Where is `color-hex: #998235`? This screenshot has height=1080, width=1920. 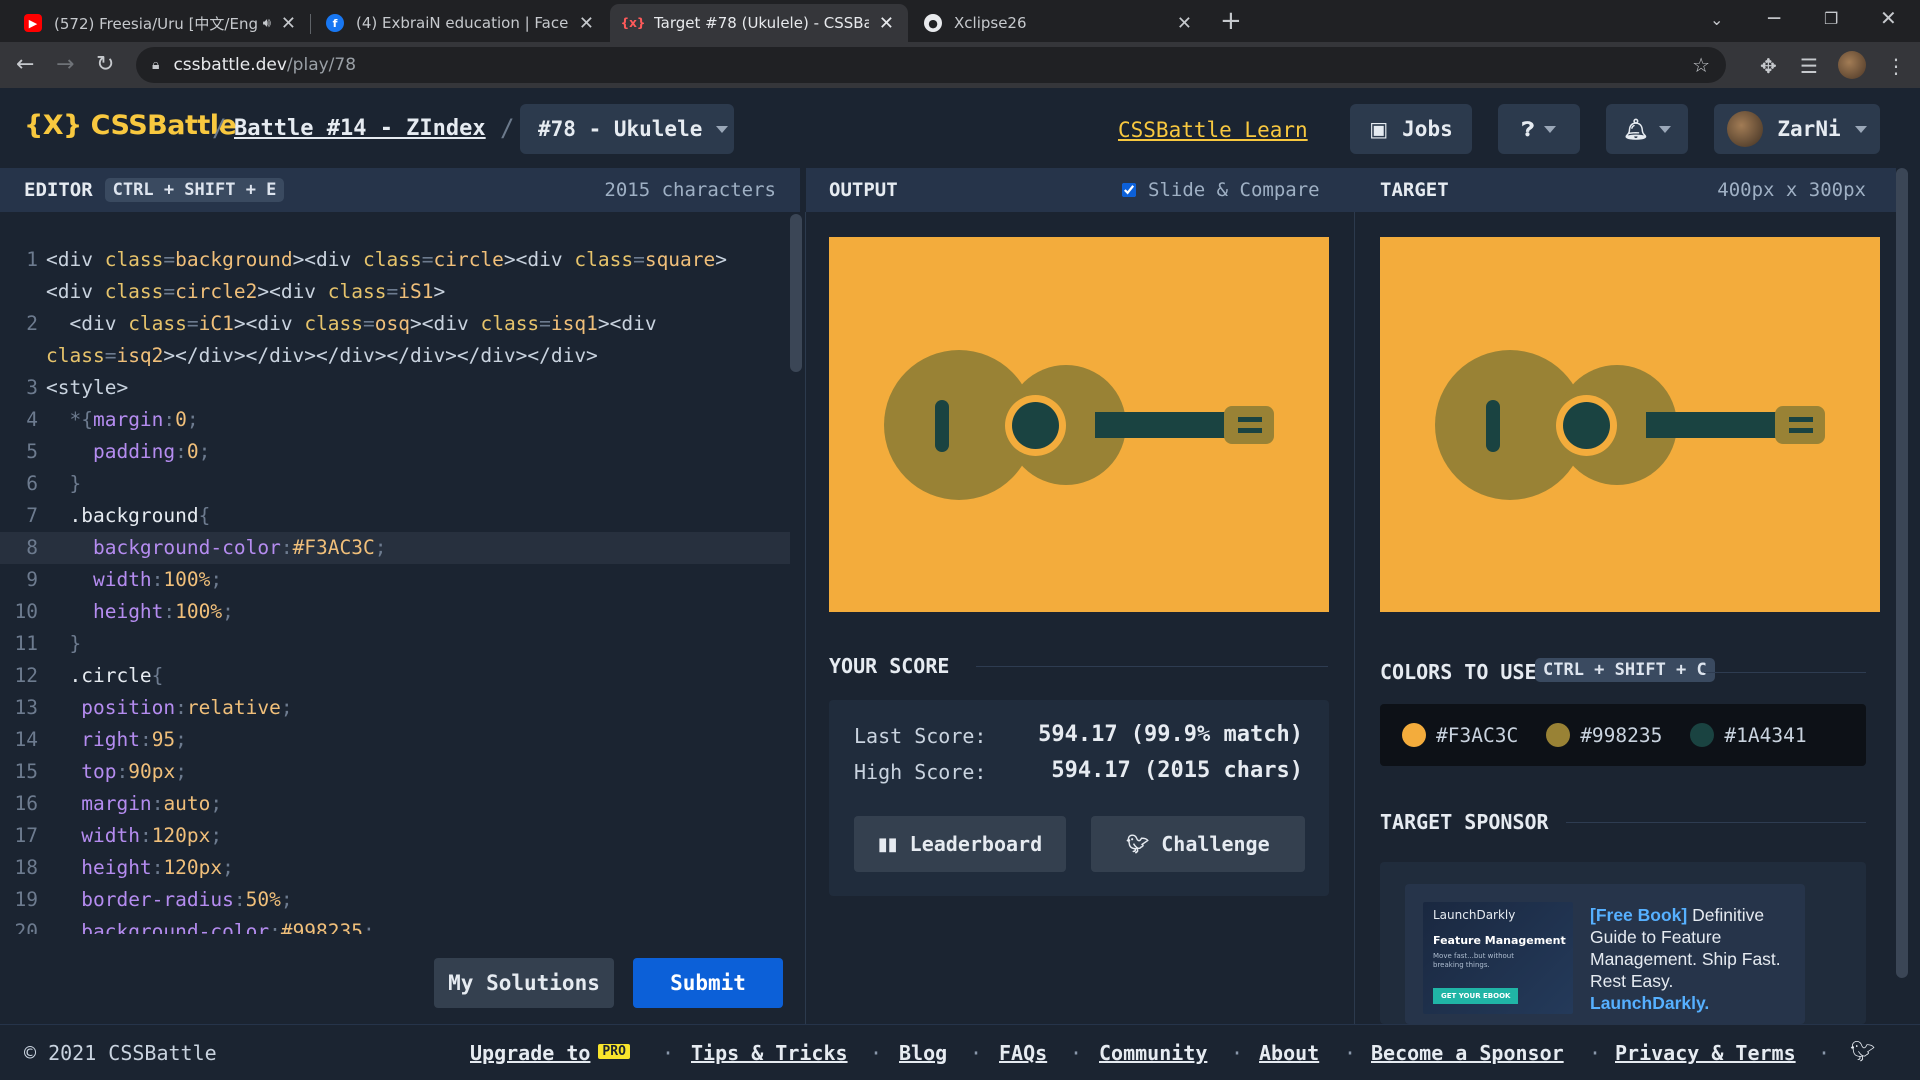 color-hex: #998235 is located at coordinates (1621, 735).